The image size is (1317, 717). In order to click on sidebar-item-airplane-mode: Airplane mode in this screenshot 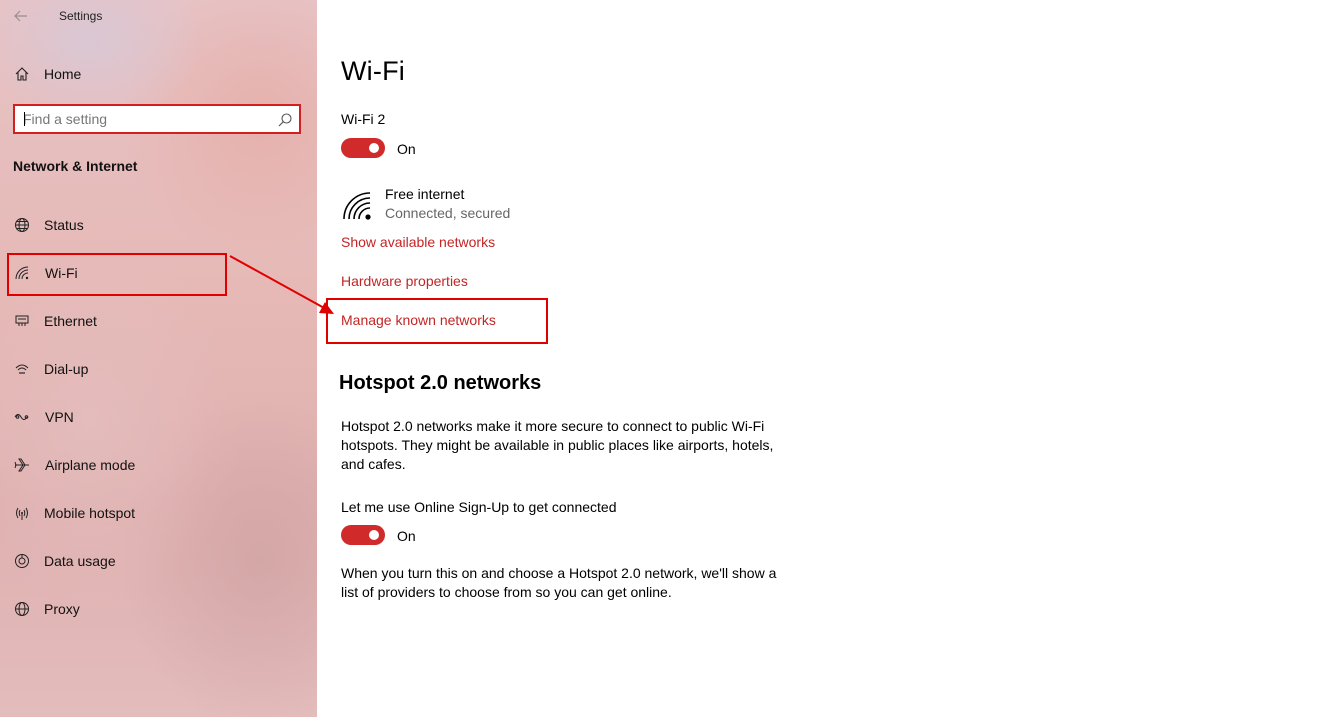, I will do `click(158, 465)`.